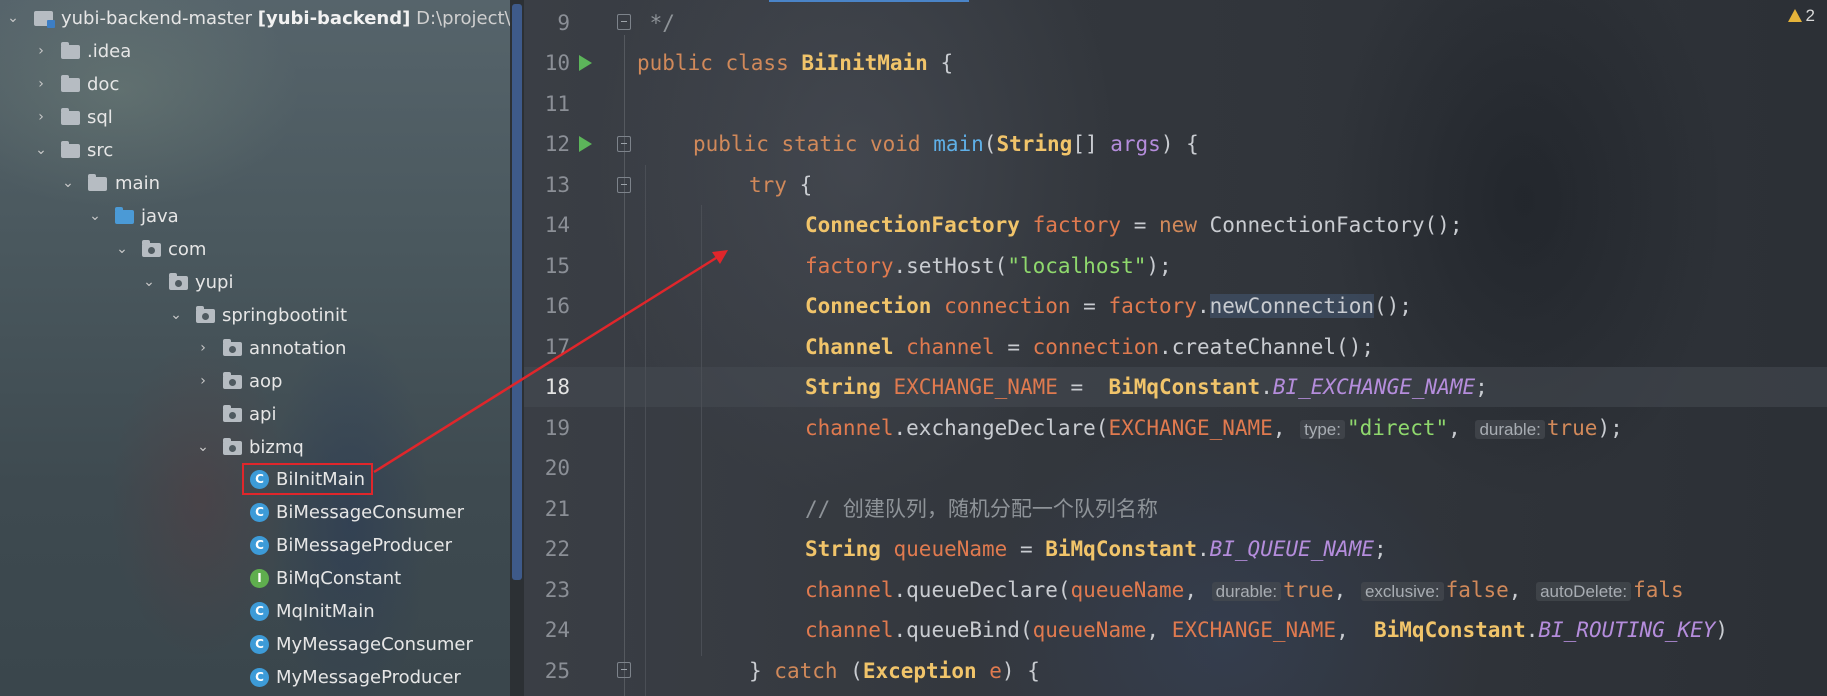  Describe the element at coordinates (339, 578) in the screenshot. I see `tree-item-label: BiMqConstant` at that location.